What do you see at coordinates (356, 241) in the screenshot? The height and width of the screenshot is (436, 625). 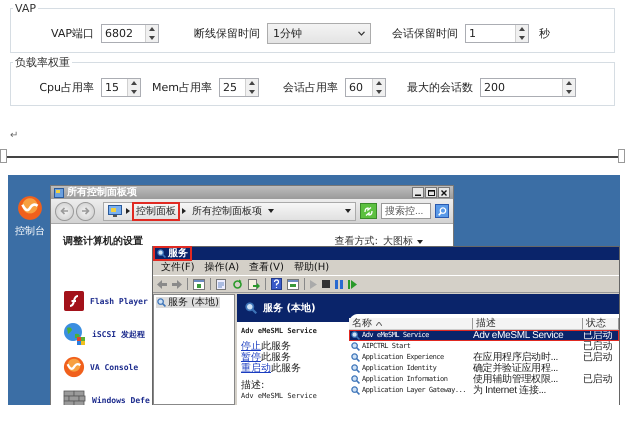 I see `view-by-label: 查看方式:` at bounding box center [356, 241].